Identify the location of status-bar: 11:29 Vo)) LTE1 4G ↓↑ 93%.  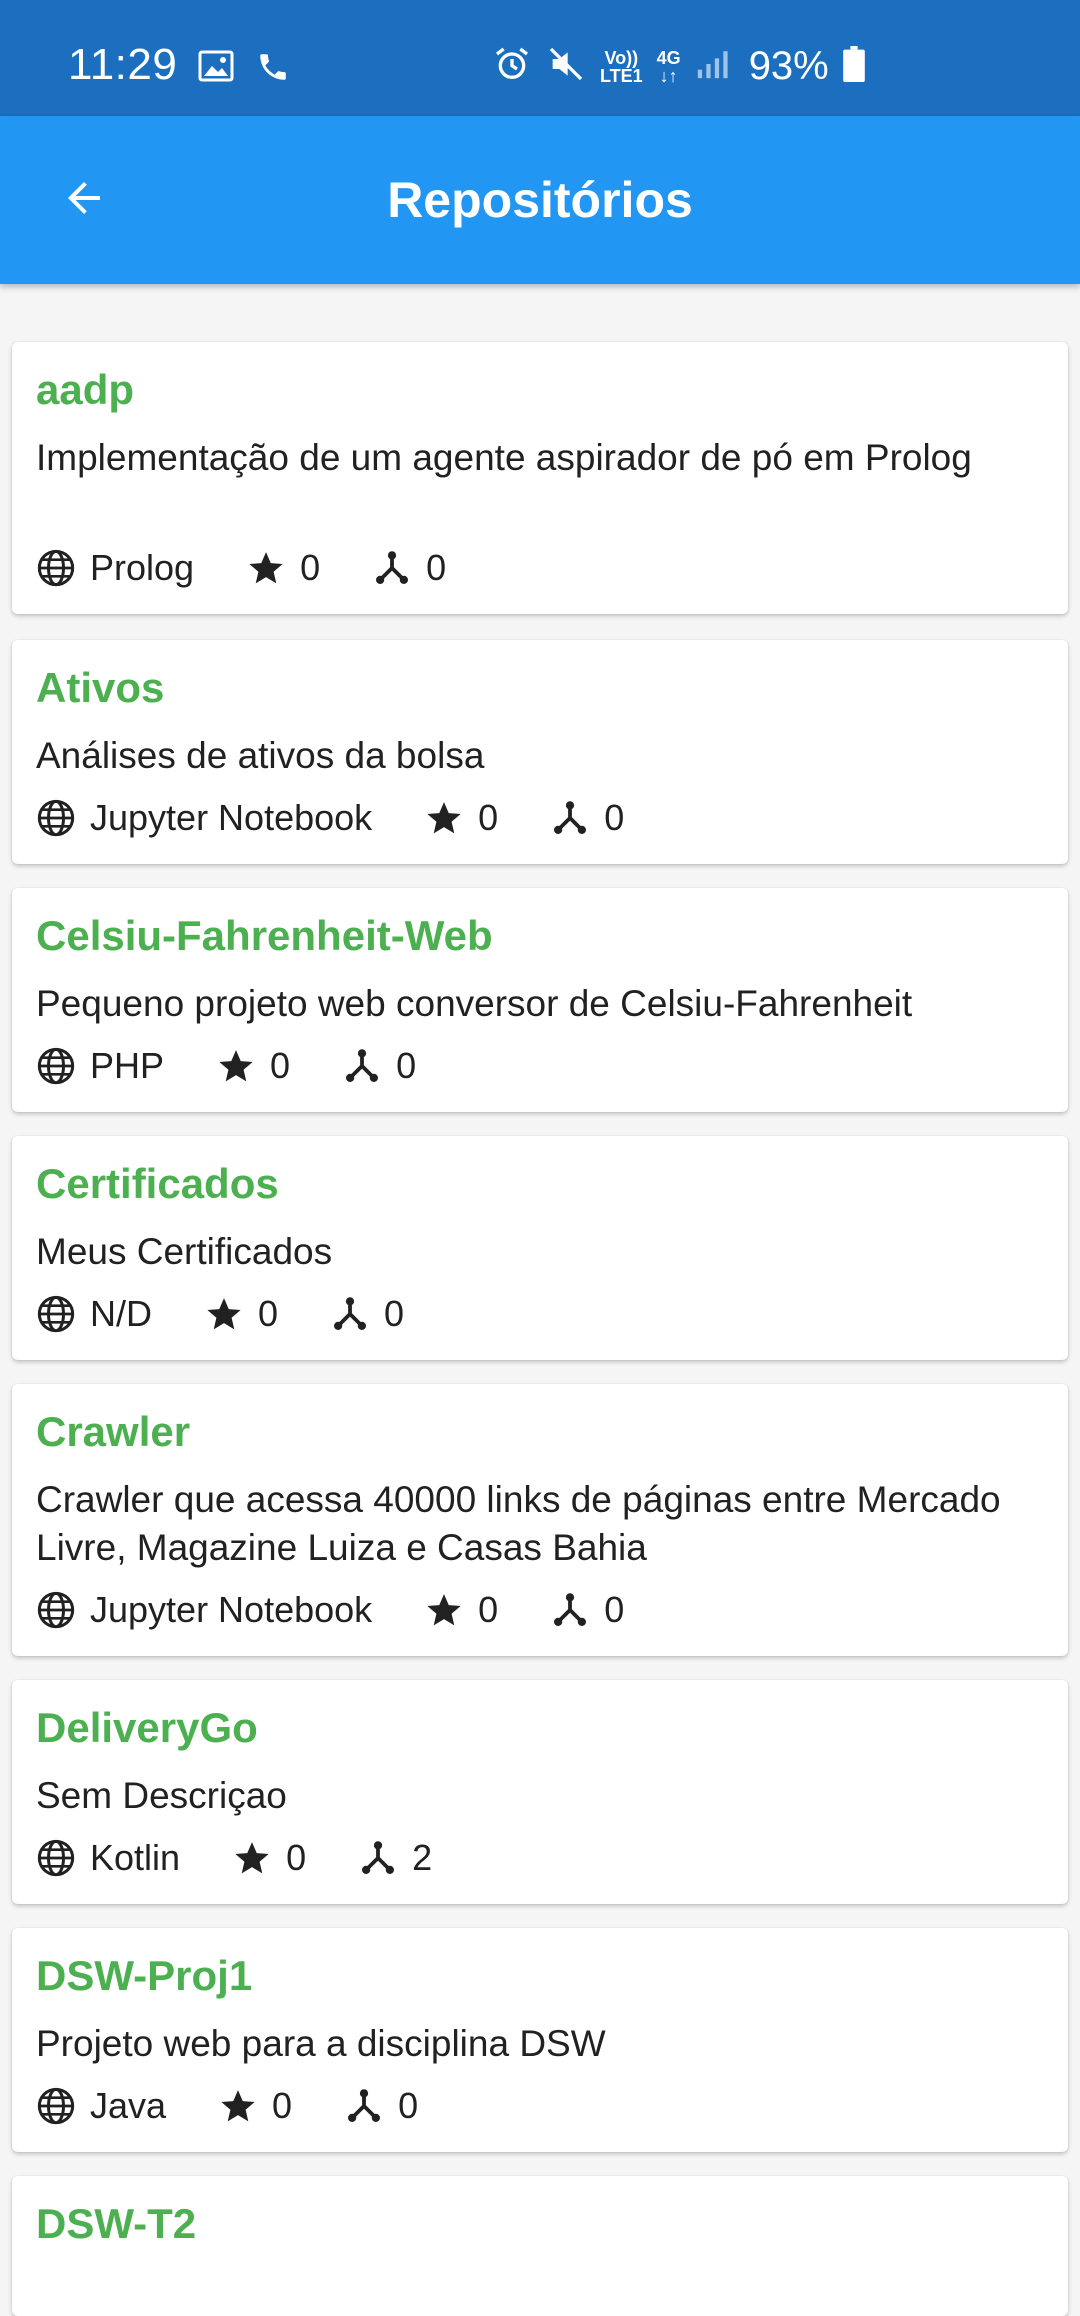
(540, 58).